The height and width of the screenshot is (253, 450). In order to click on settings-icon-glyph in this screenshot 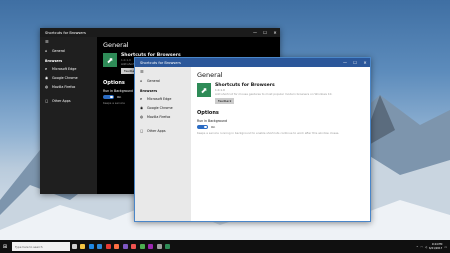, I will do `click(159, 246)`.